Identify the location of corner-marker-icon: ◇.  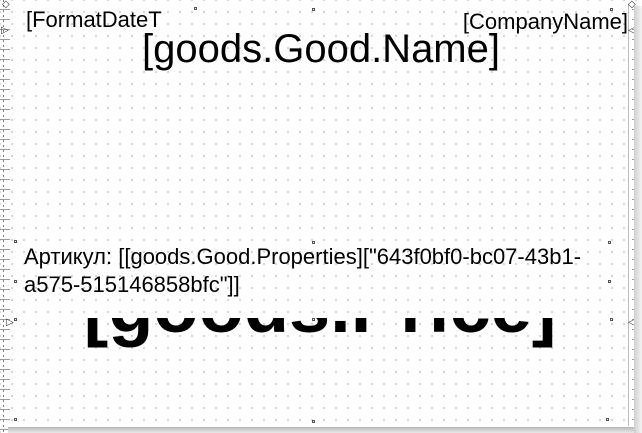
(6, 5).